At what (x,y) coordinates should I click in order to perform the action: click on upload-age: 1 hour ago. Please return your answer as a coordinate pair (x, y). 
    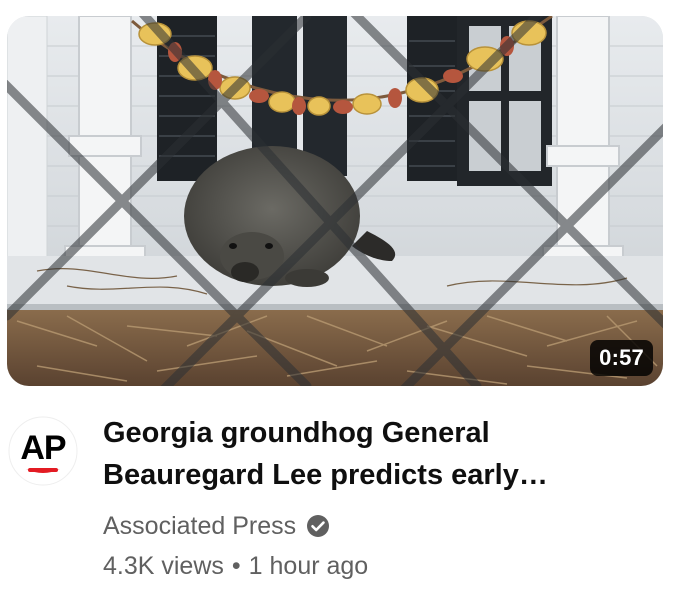
    Looking at the image, I should click on (308, 565).